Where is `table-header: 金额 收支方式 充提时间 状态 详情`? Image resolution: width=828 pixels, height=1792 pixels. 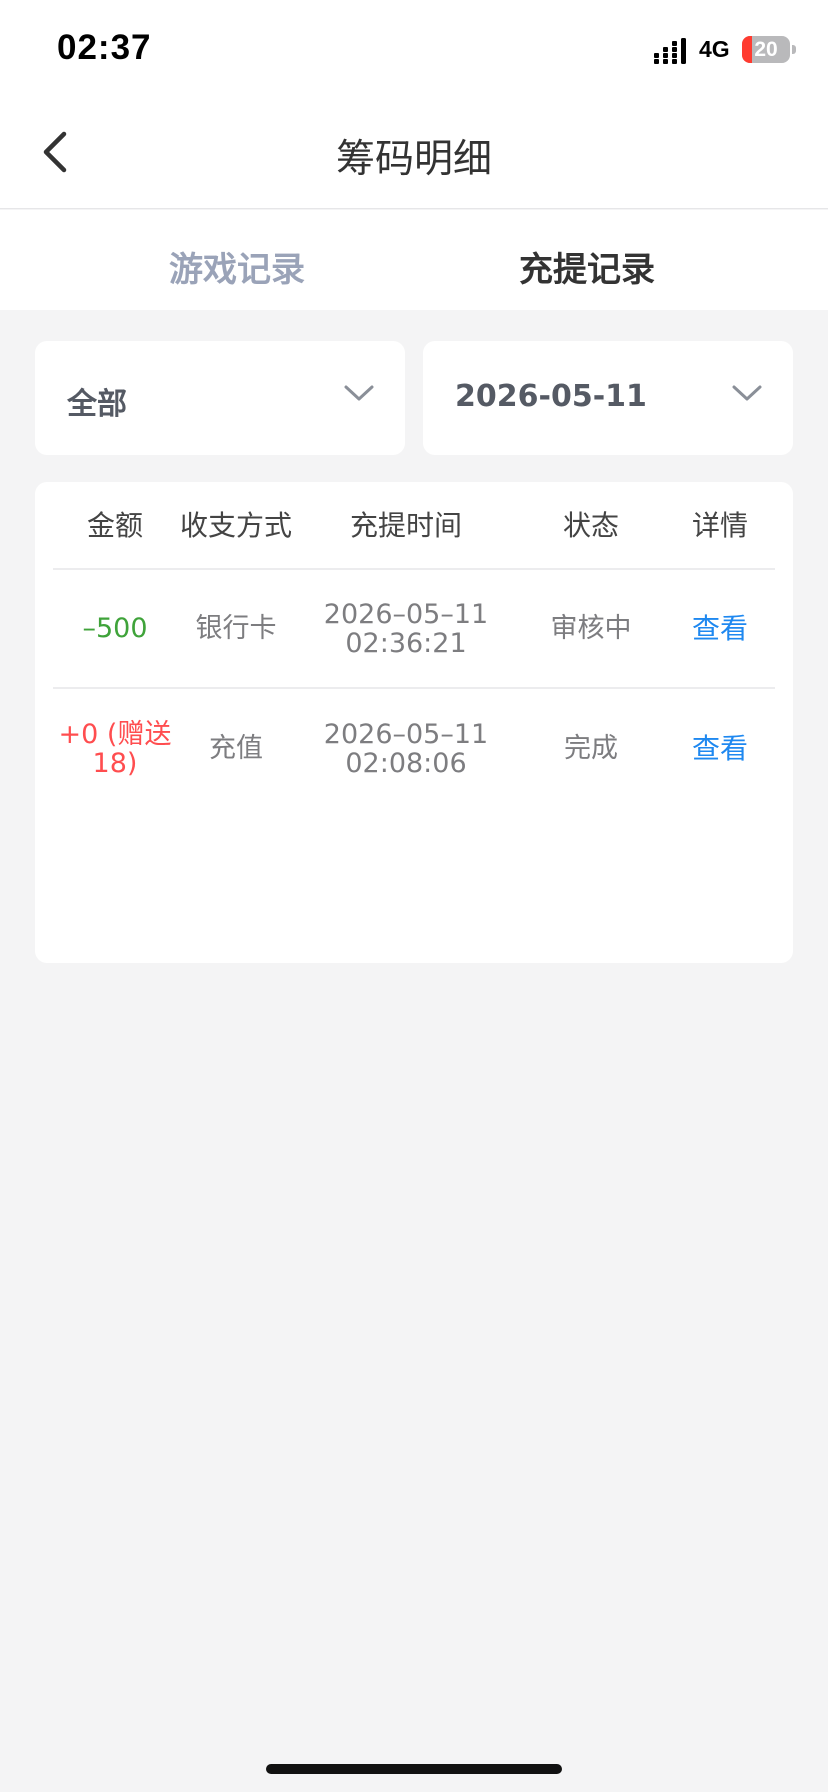 table-header: 金额 收支方式 充提时间 状态 详情 is located at coordinates (414, 526).